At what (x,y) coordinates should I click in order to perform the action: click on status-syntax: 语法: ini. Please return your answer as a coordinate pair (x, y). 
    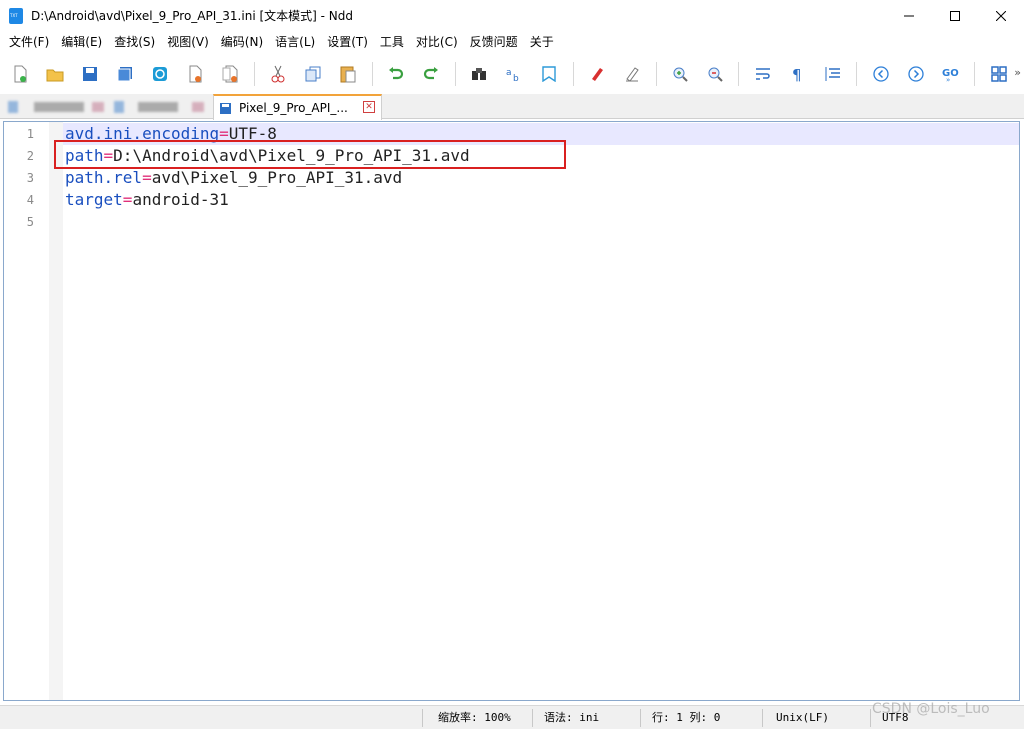
    Looking at the image, I should click on (572, 717).